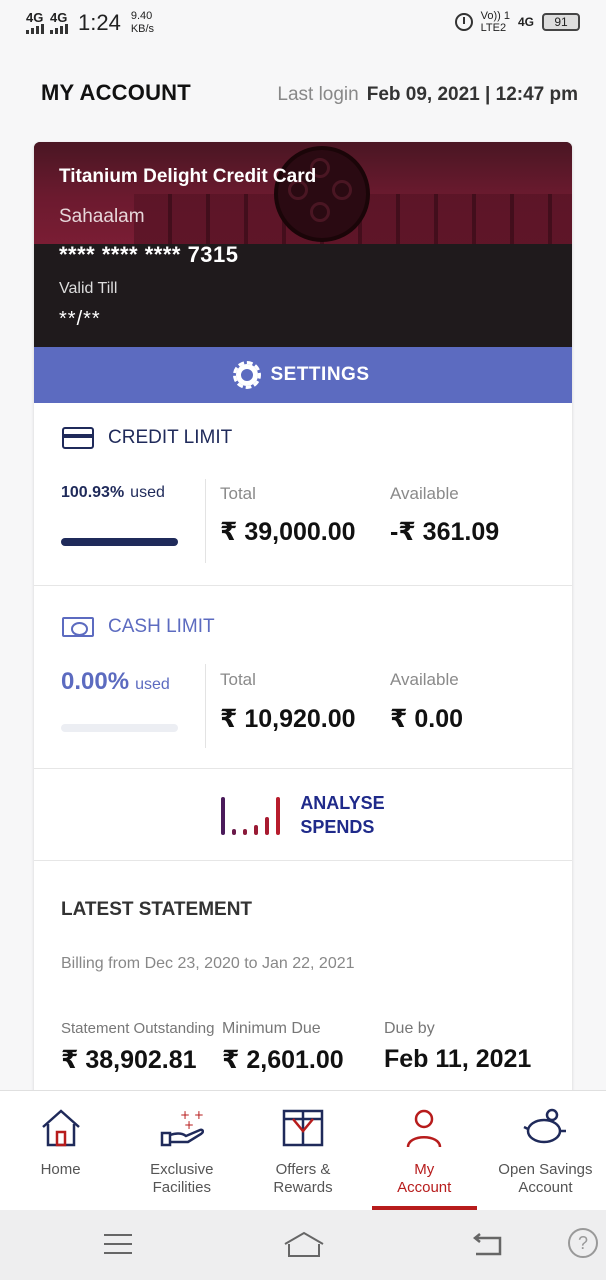 This screenshot has height=1280, width=606. Describe the element at coordinates (147, 438) in the screenshot. I see `credit-limit-title: CREDIT LIMIT` at that location.